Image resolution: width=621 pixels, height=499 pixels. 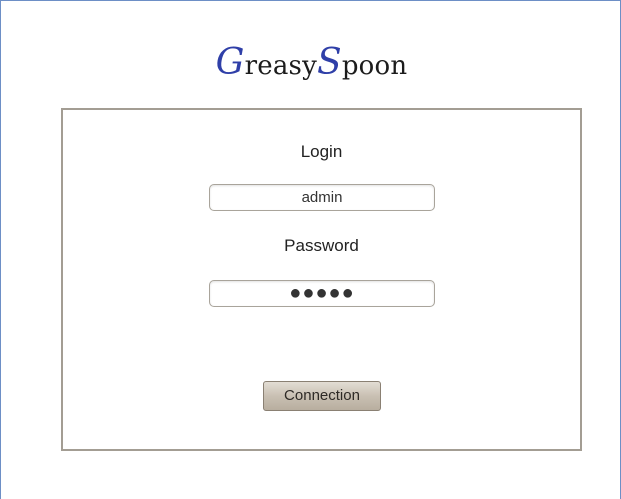 What do you see at coordinates (322, 293) in the screenshot?
I see `password-input: ●●●●●` at bounding box center [322, 293].